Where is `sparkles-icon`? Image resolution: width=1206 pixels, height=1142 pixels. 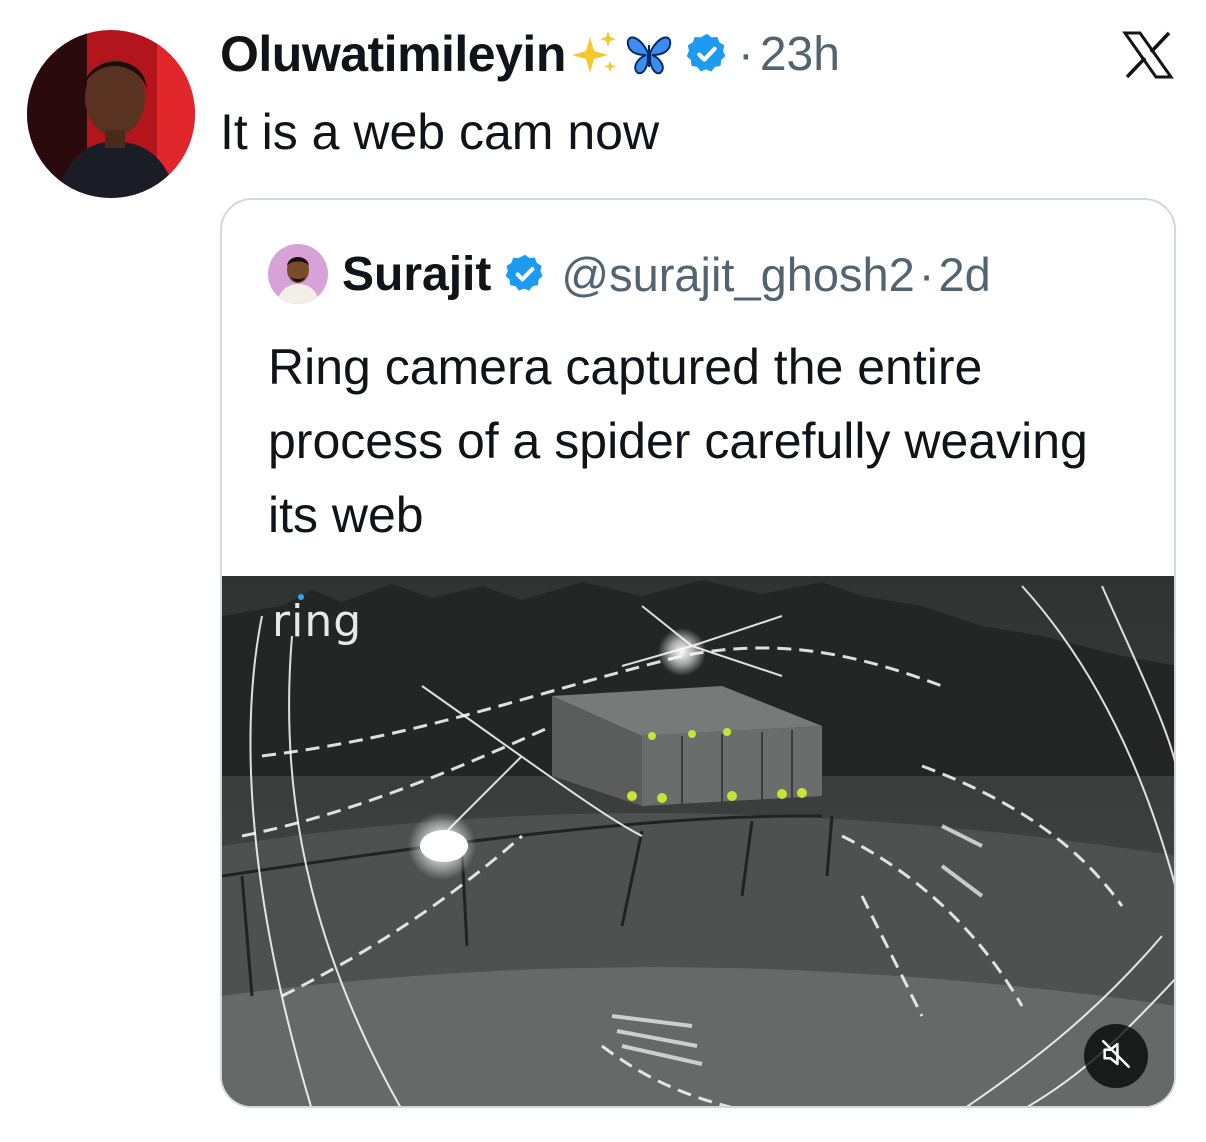 sparkles-icon is located at coordinates (595, 54).